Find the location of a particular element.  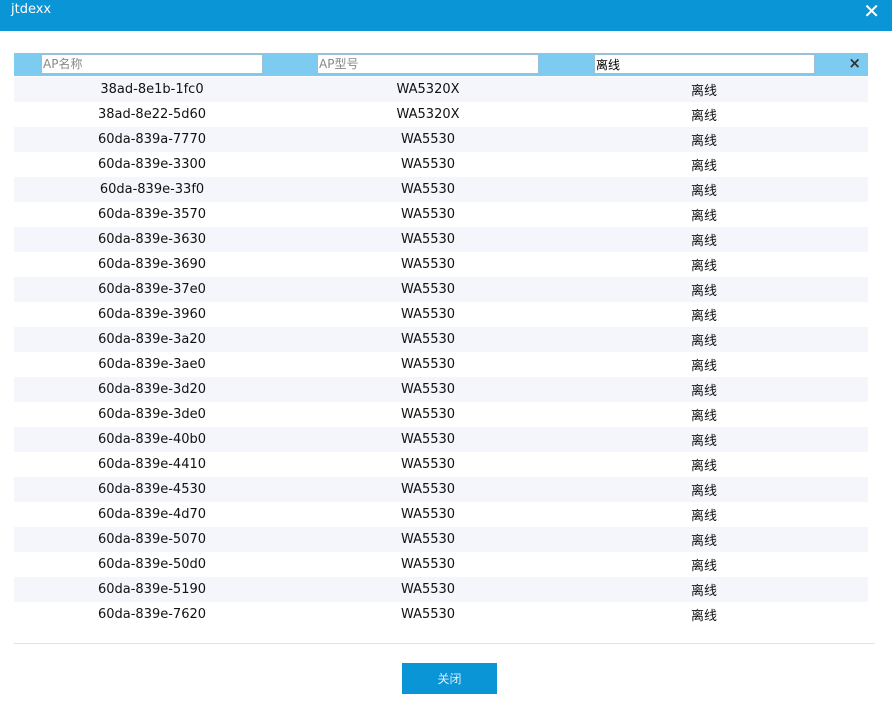

table-row: 60da-839e-3ae0 WA5530 离线 is located at coordinates (441, 364).